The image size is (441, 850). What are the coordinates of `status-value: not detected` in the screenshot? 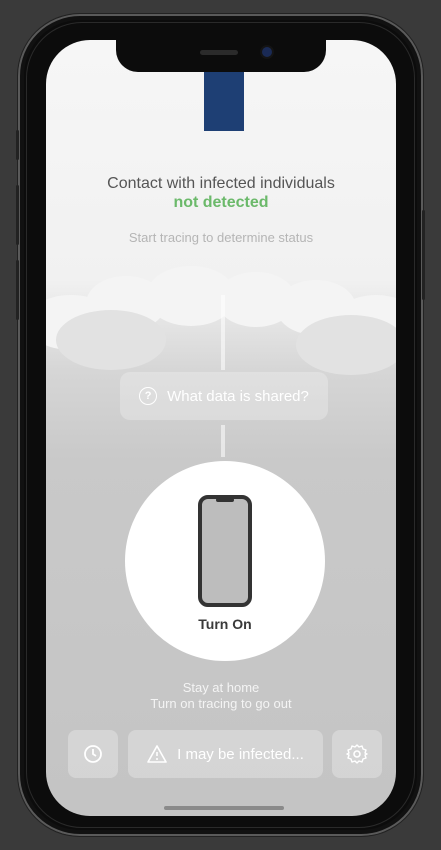 It's located at (221, 202).